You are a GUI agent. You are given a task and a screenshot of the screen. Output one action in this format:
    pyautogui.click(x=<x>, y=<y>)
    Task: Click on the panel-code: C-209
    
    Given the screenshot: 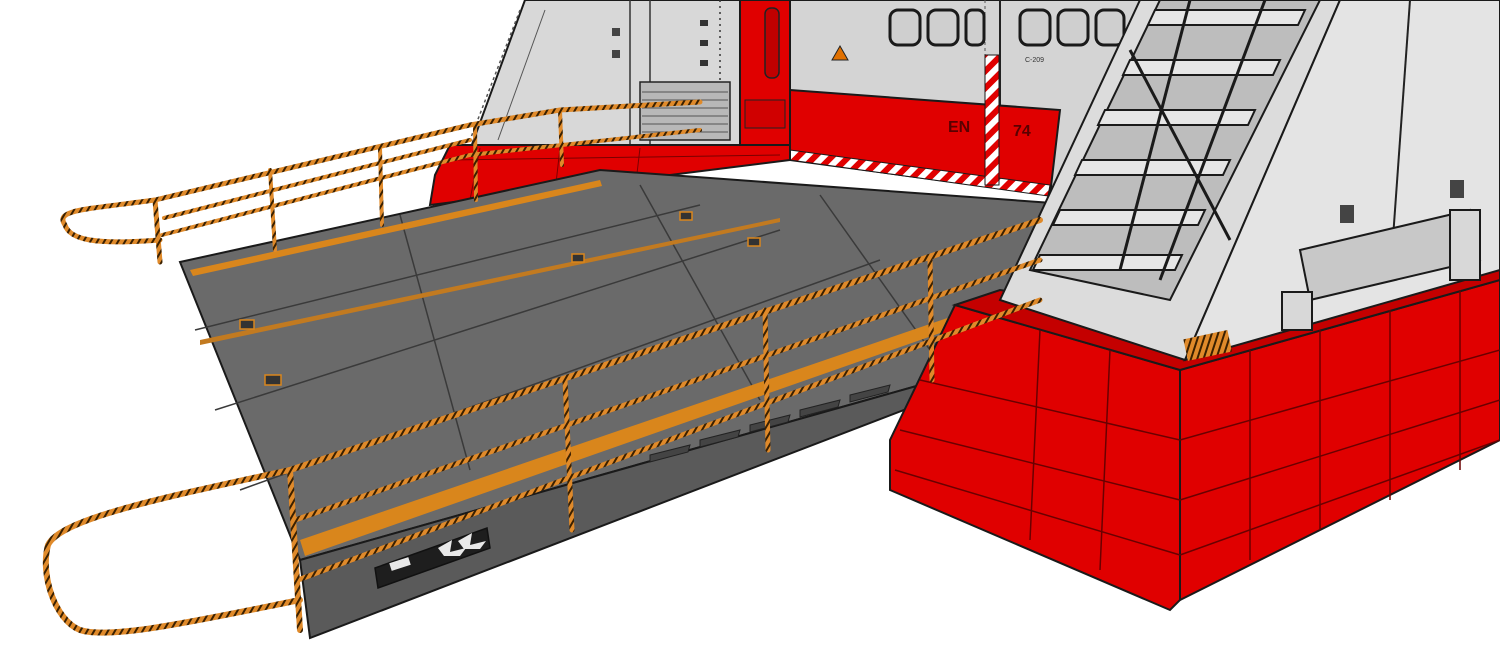 What is the action you would take?
    pyautogui.click(x=1034, y=60)
    